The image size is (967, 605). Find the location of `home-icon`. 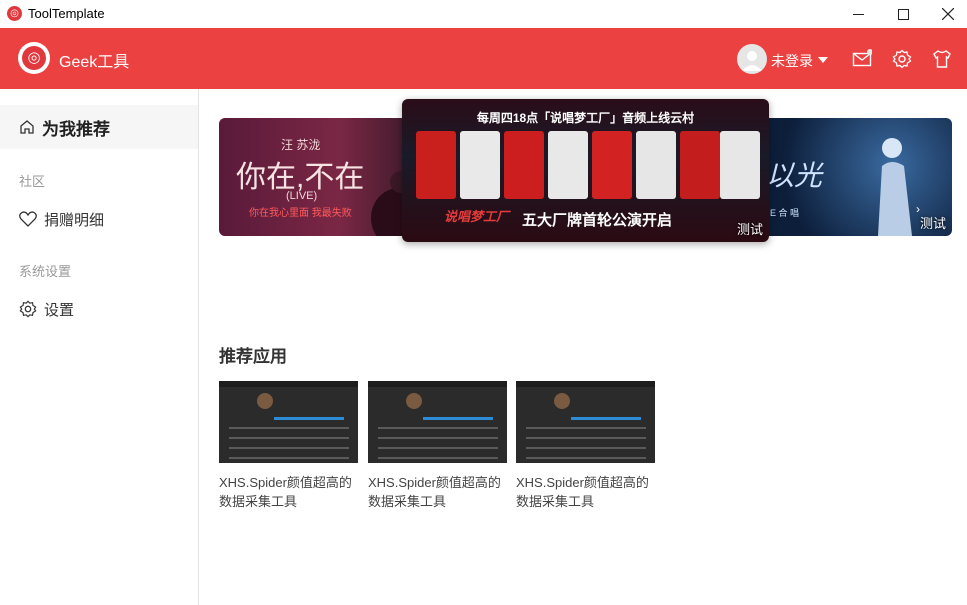

home-icon is located at coordinates (27, 127).